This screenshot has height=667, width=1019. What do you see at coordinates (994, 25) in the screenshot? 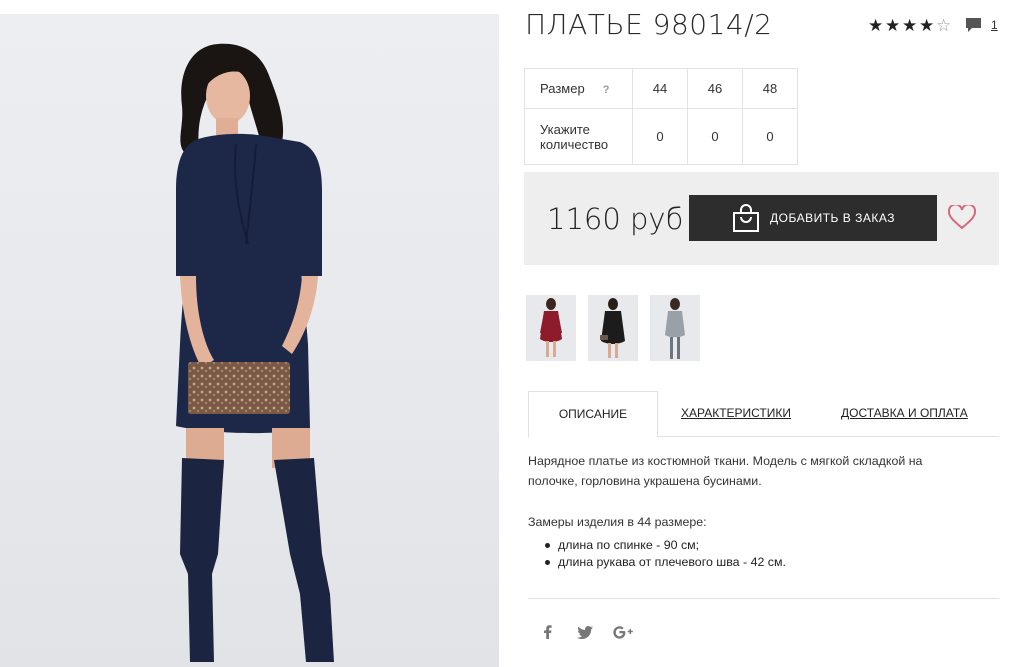
I see `comments-count-link: 1` at bounding box center [994, 25].